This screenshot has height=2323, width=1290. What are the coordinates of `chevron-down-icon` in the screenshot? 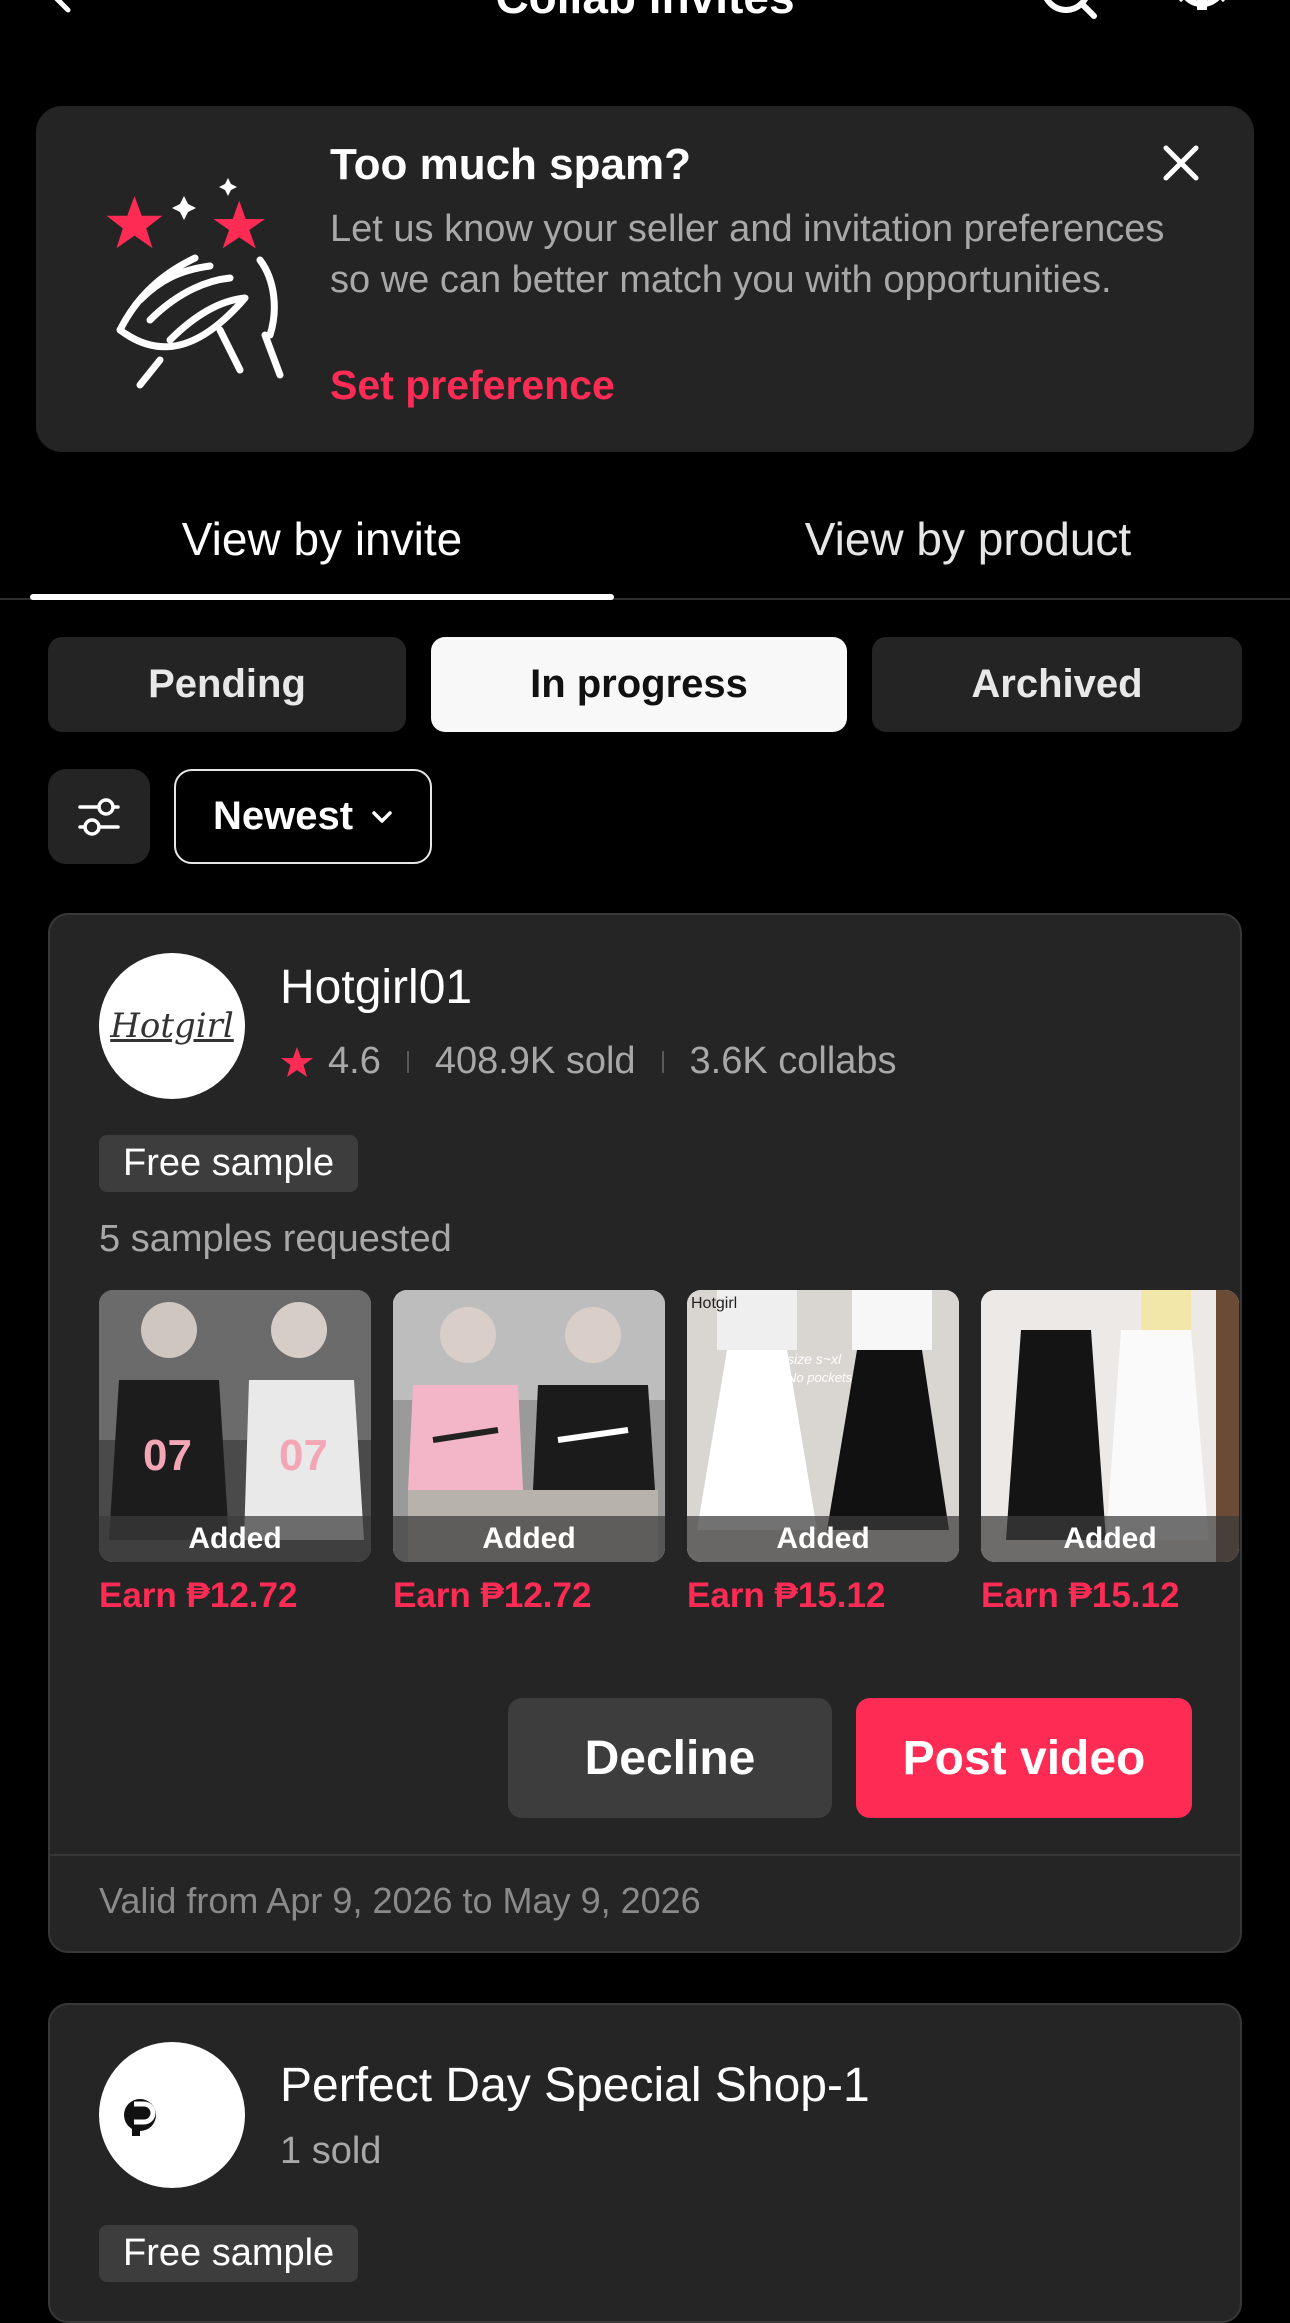 It's located at (382, 816).